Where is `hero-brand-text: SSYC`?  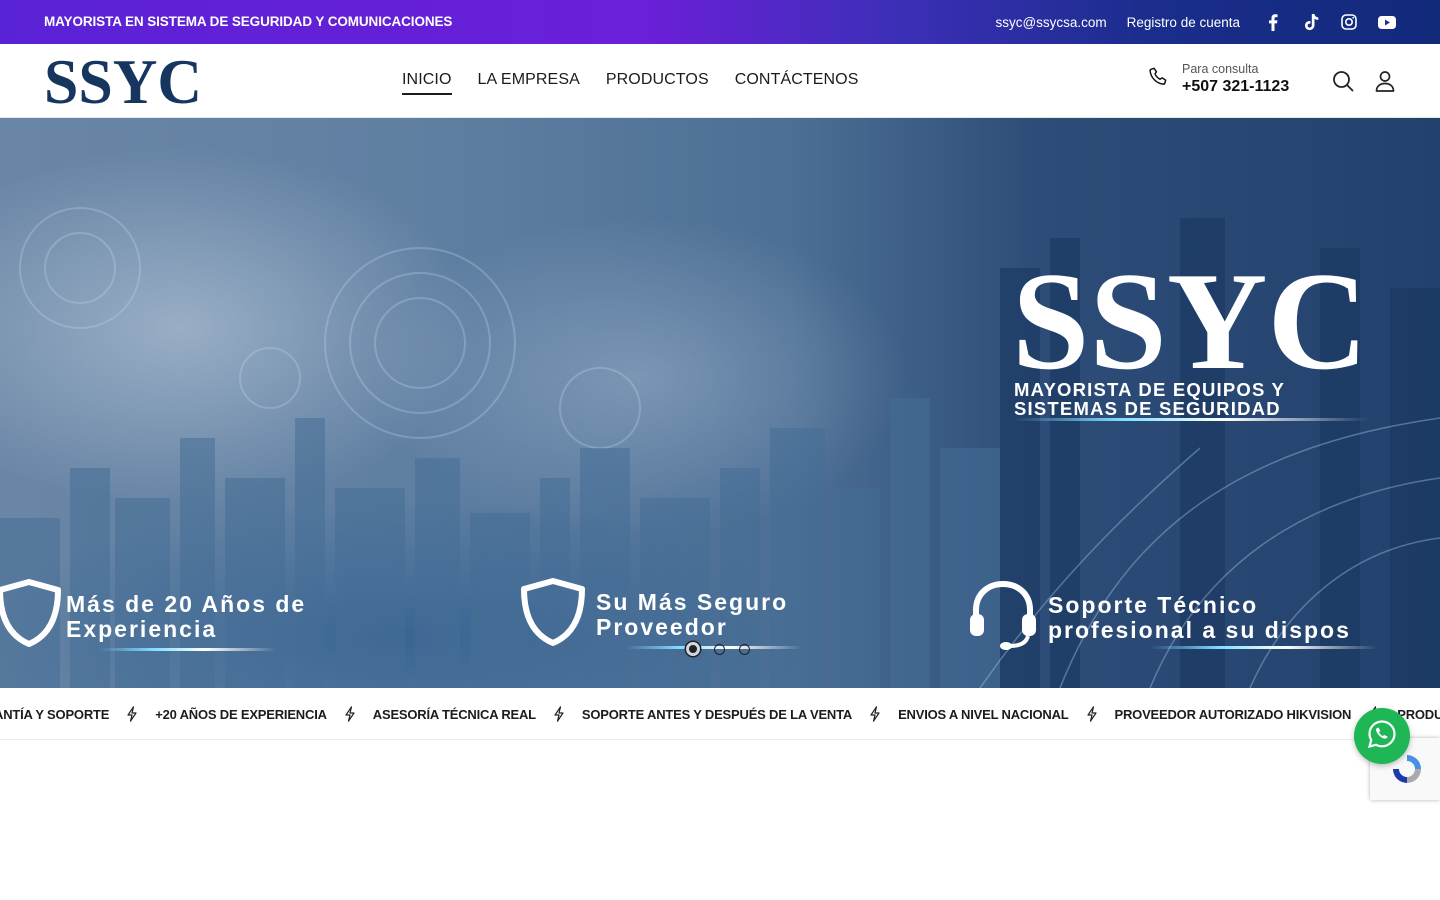 hero-brand-text: SSYC is located at coordinates (1190, 314).